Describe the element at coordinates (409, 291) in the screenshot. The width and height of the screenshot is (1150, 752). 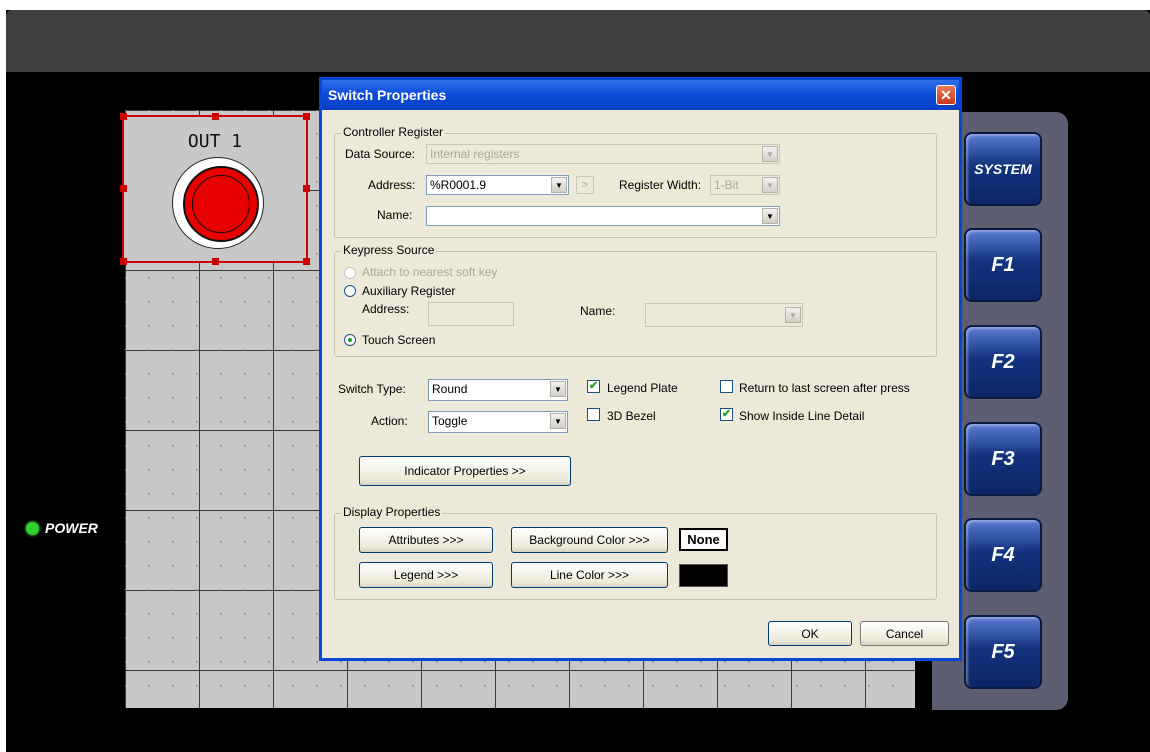
I see `auxiliary-register-label: Auxiliary Register` at that location.